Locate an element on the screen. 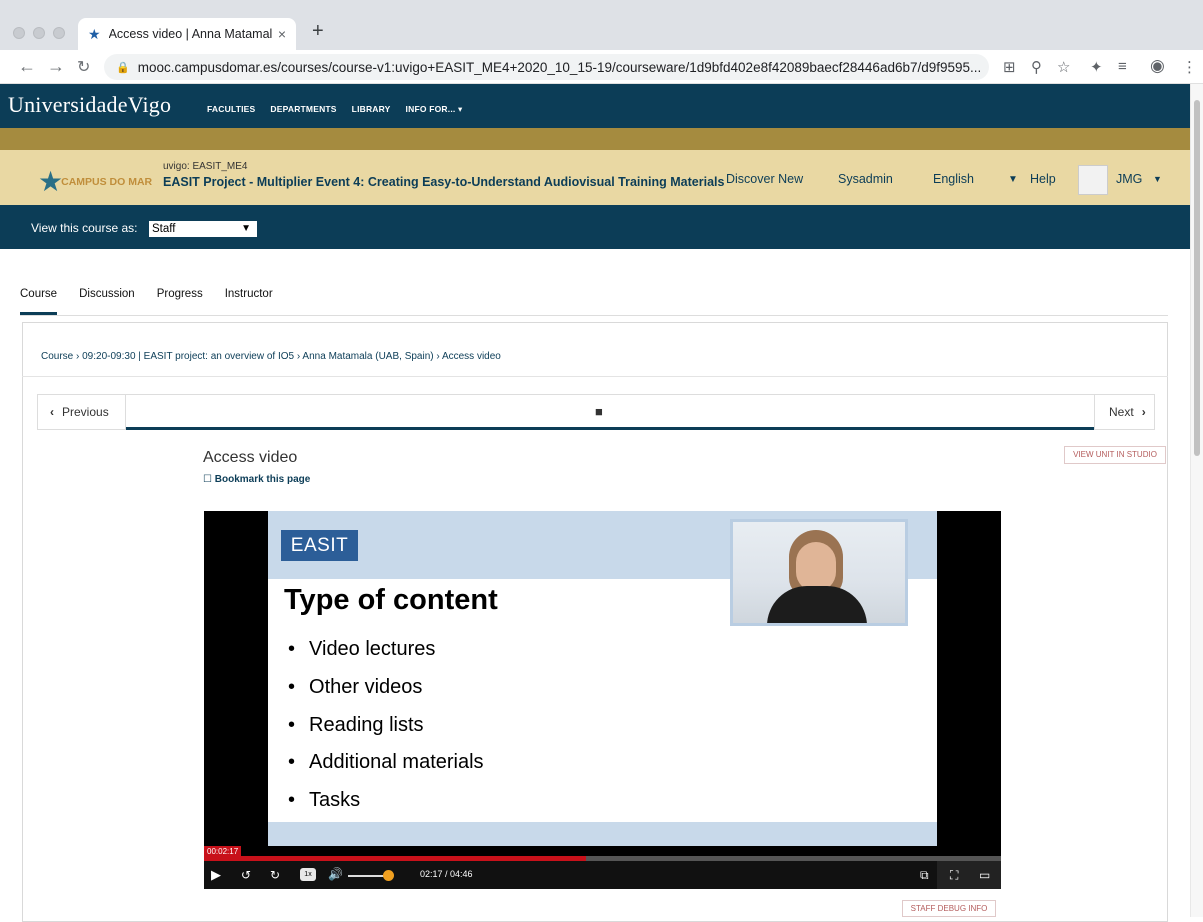 This screenshot has height=922, width=1203. zoom-icon: ⚲ is located at coordinates (1036, 67).